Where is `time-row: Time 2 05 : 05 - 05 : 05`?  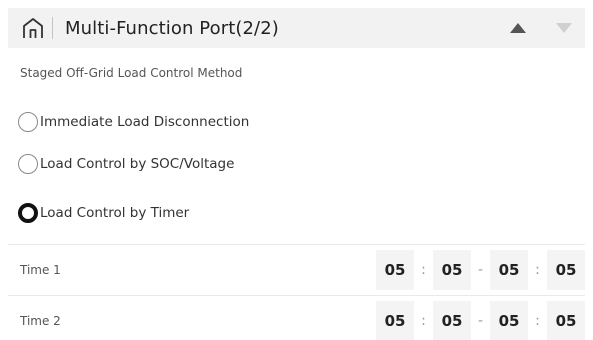
time-row: Time 2 05 : 05 - 05 : 05 is located at coordinates (296, 320).